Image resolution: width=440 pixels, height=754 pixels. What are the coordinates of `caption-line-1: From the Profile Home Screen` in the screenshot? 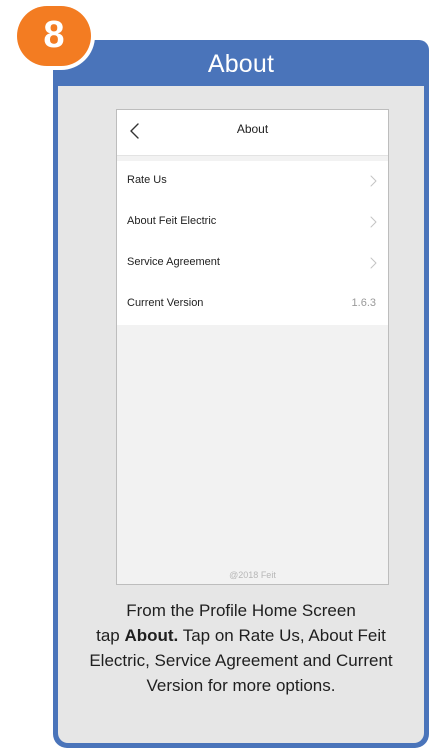 It's located at (241, 610).